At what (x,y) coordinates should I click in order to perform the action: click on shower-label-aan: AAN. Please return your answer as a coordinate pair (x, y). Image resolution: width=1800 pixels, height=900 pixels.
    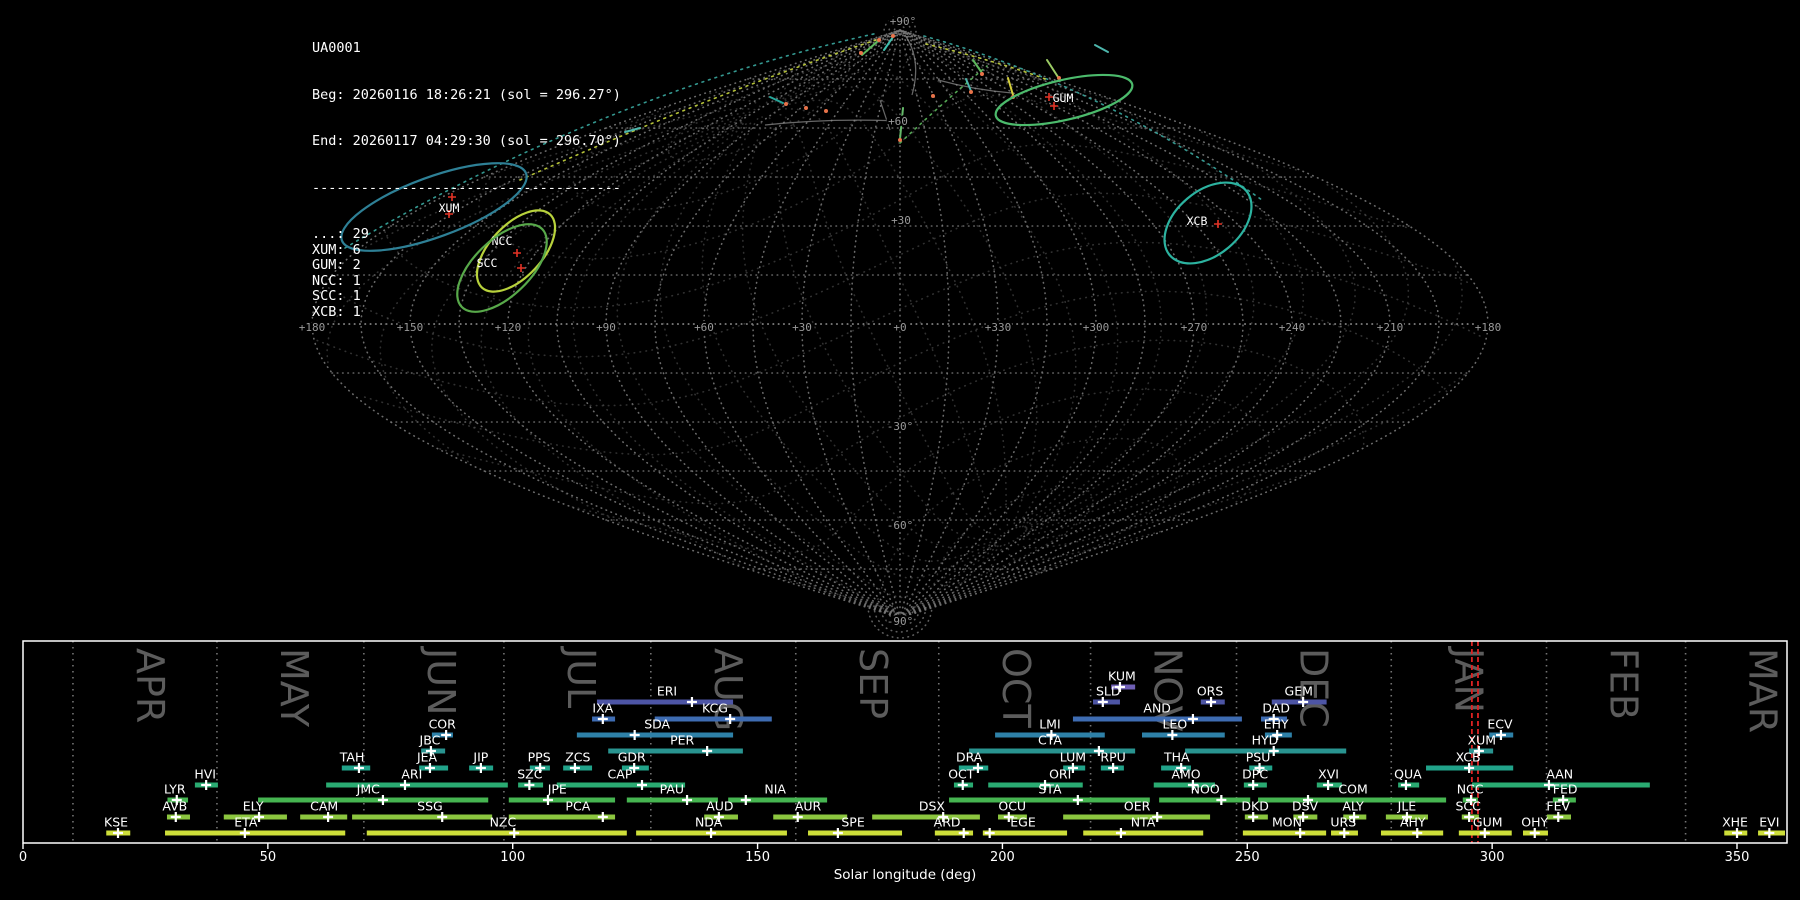
    Looking at the image, I should click on (1559, 774).